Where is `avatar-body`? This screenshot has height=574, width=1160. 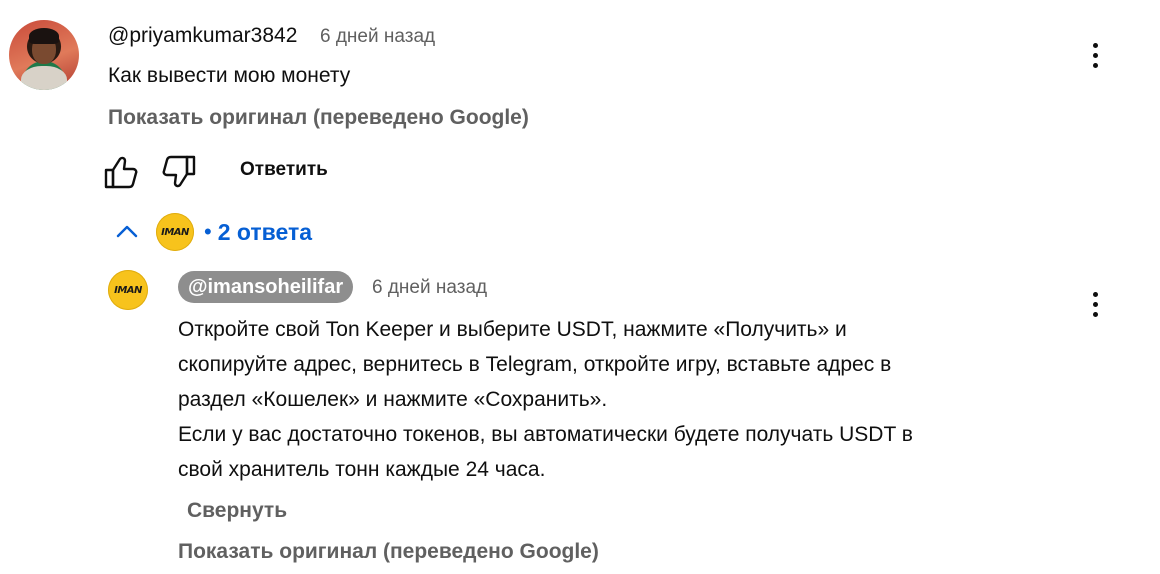
avatar-body is located at coordinates (44, 78).